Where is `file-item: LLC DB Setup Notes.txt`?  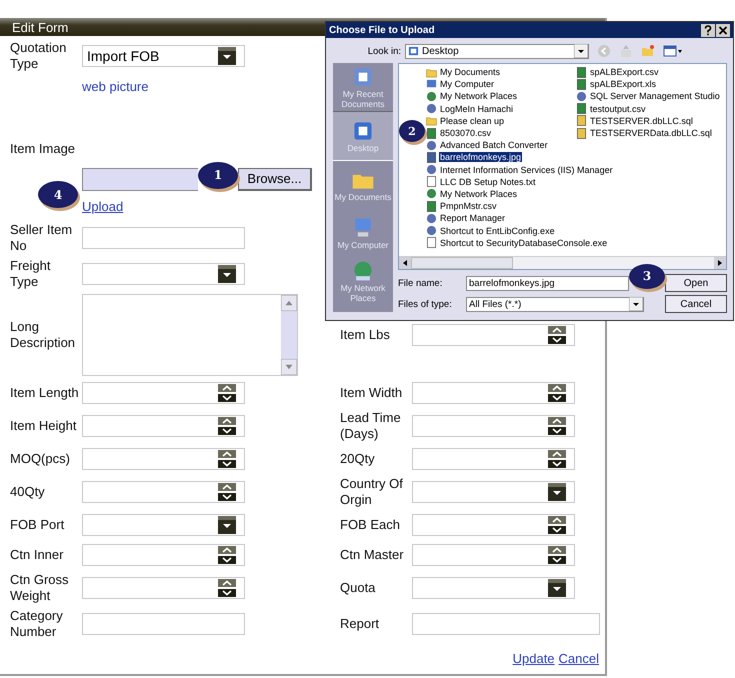 file-item: LLC DB Setup Notes.txt is located at coordinates (481, 182).